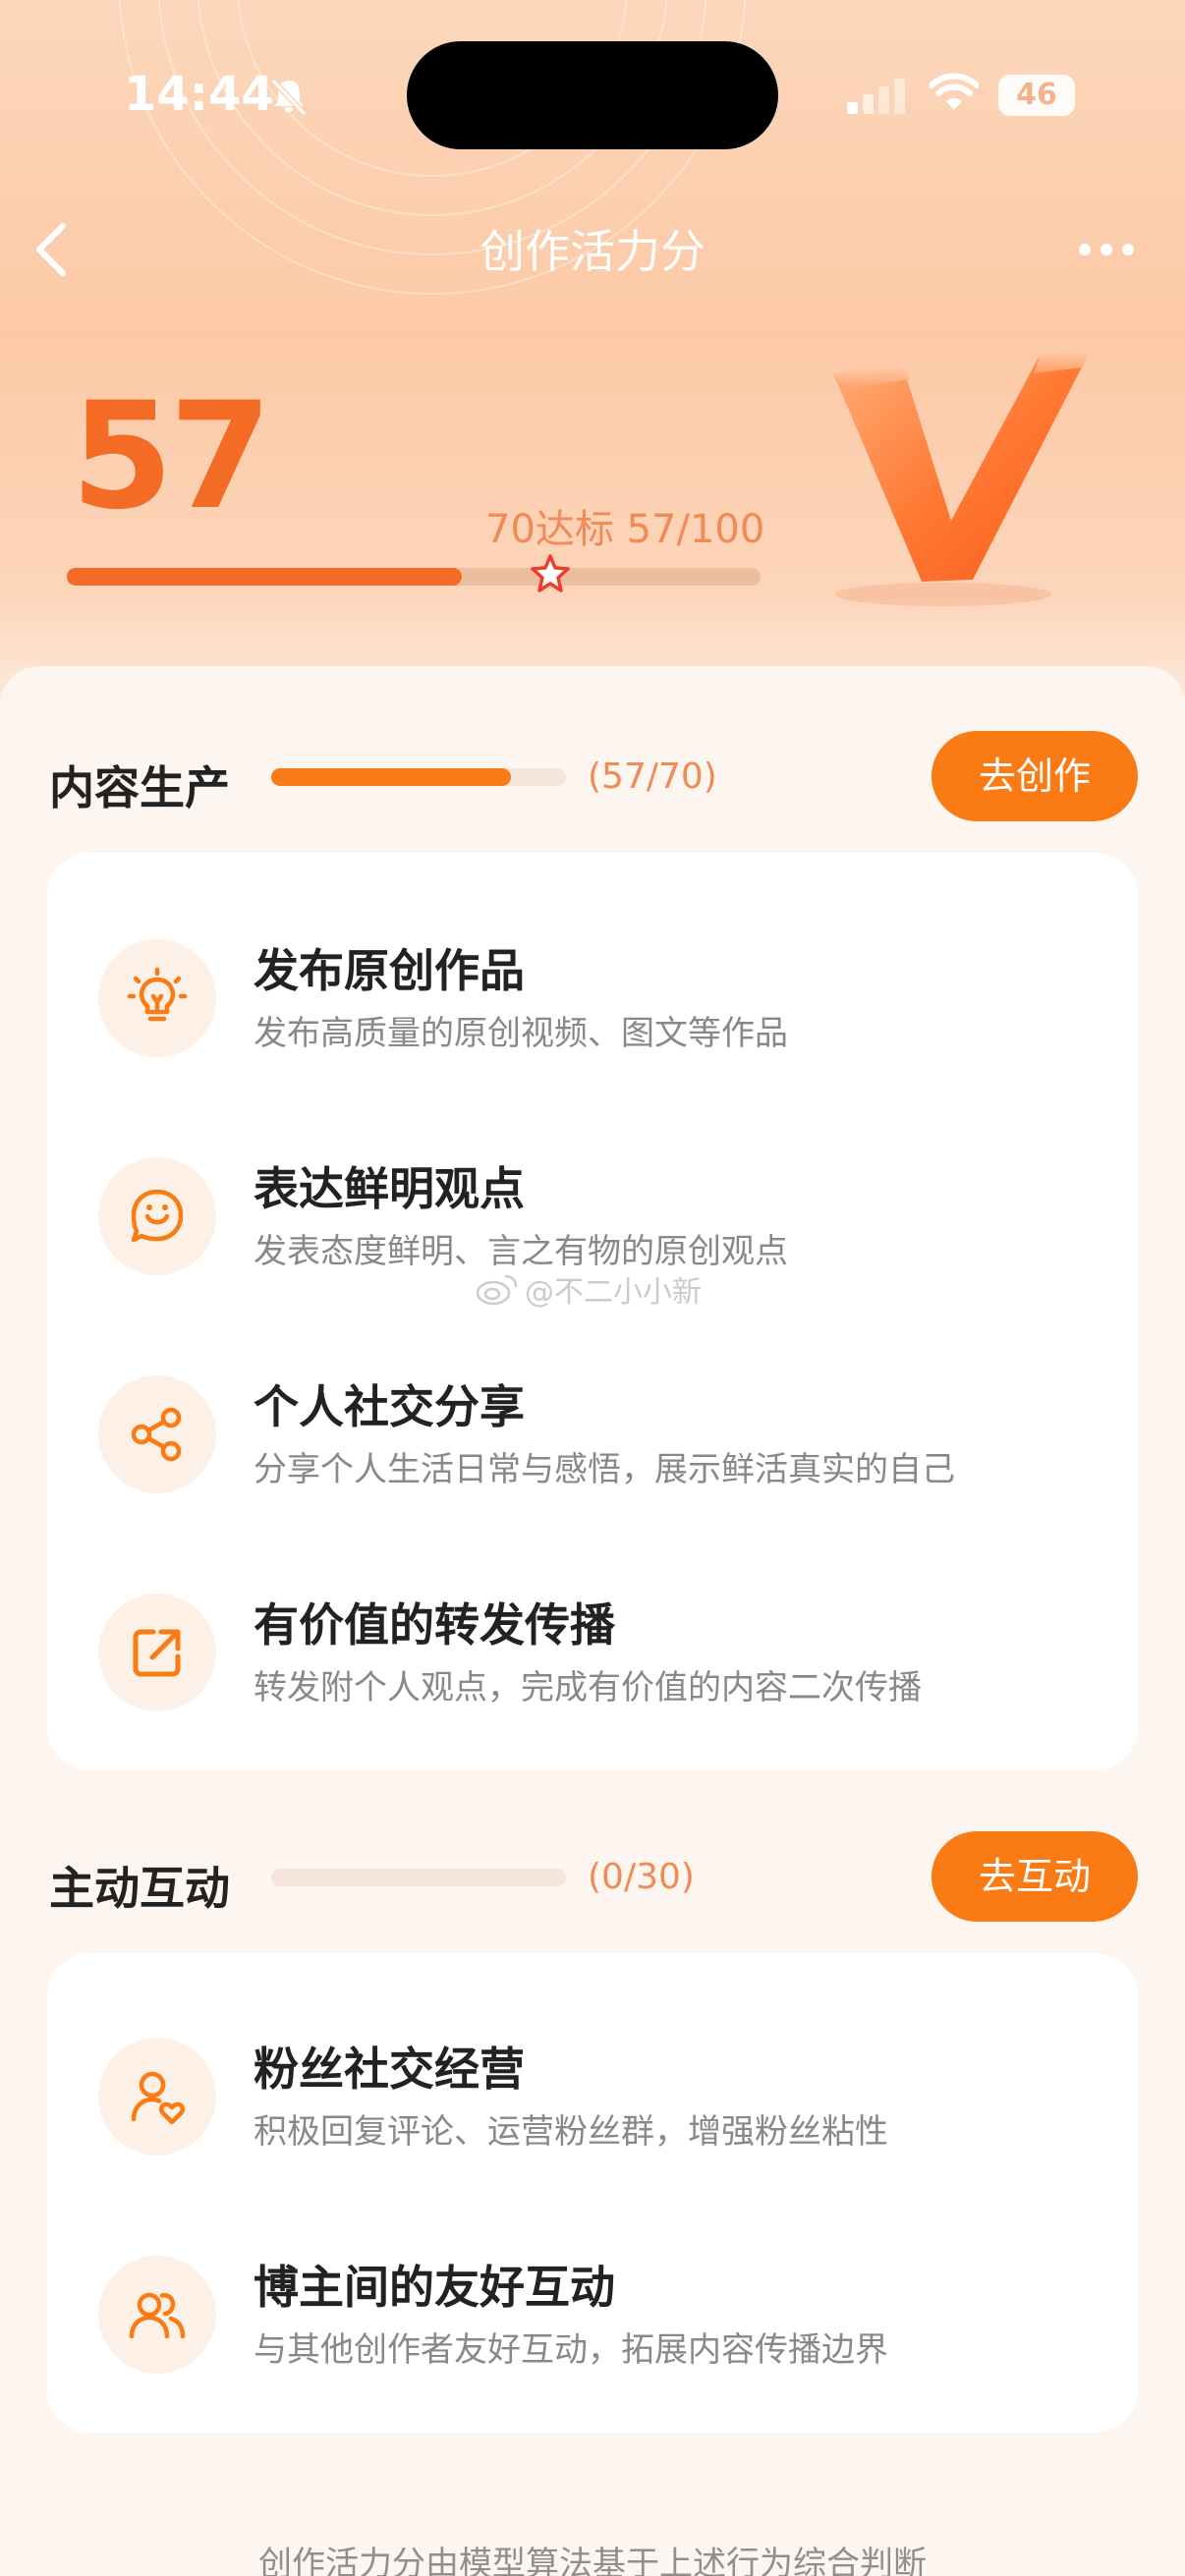  What do you see at coordinates (1034, 1876) in the screenshot?
I see `go-interact-button: 去互动` at bounding box center [1034, 1876].